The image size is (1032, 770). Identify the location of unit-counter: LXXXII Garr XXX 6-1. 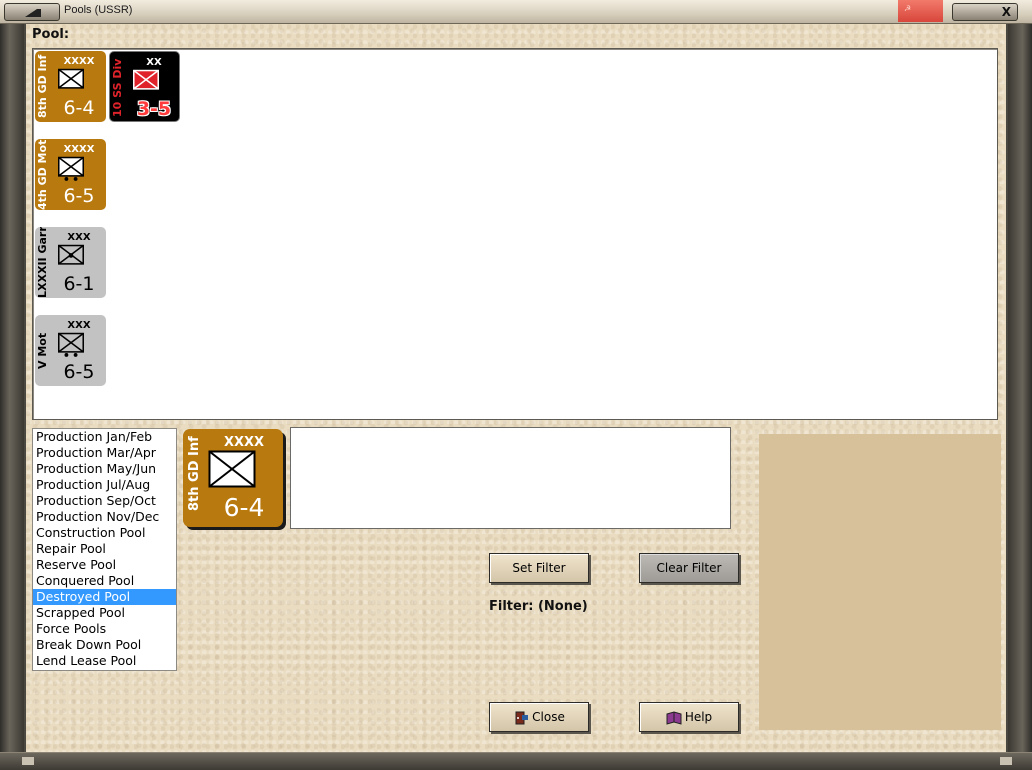
(70, 262).